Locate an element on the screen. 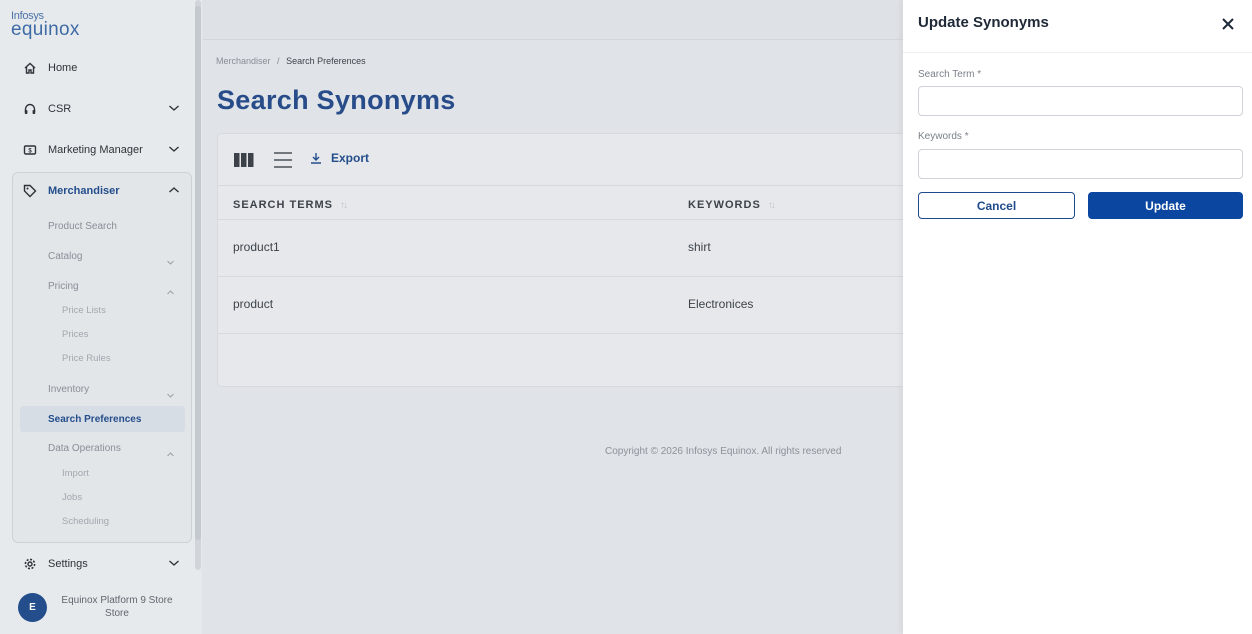 This screenshot has height=634, width=1252. keywords-label-text: Keywords is located at coordinates (940, 136).